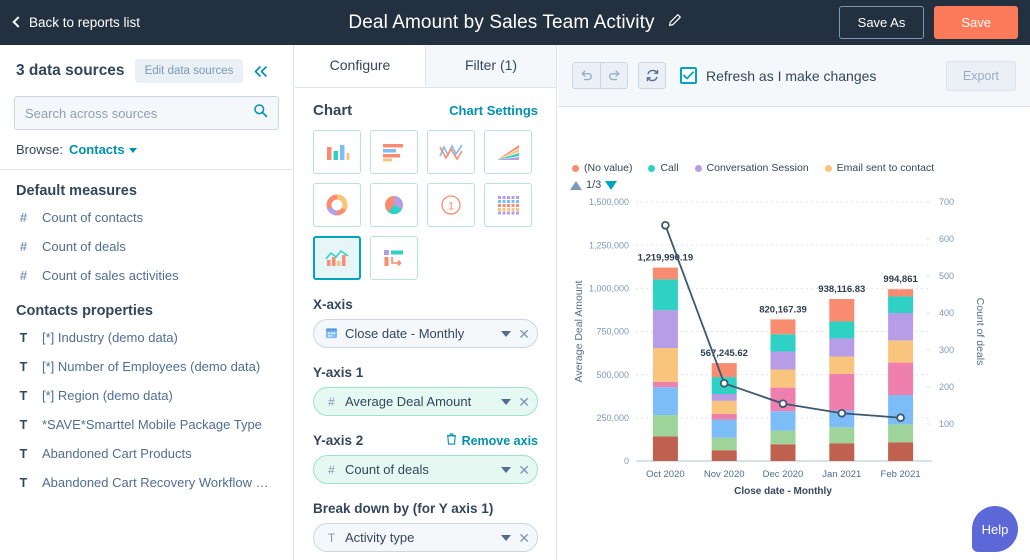 This screenshot has height=560, width=1030. I want to click on horizontal-bar-chart-icon, so click(394, 152).